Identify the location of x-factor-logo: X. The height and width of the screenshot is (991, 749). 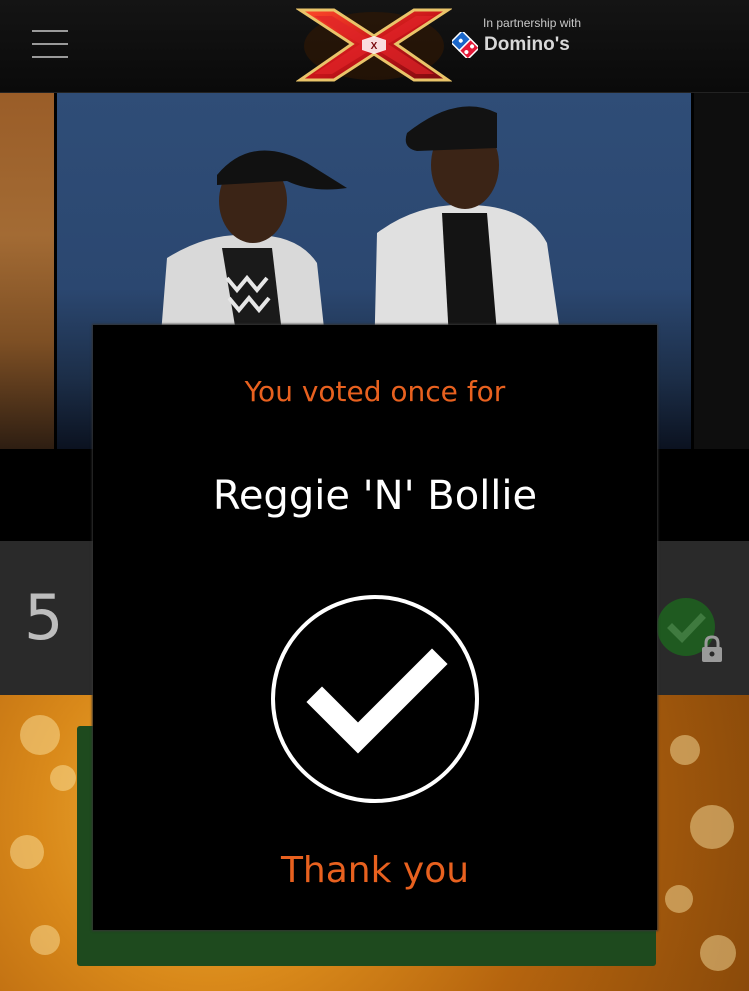
(374, 45).